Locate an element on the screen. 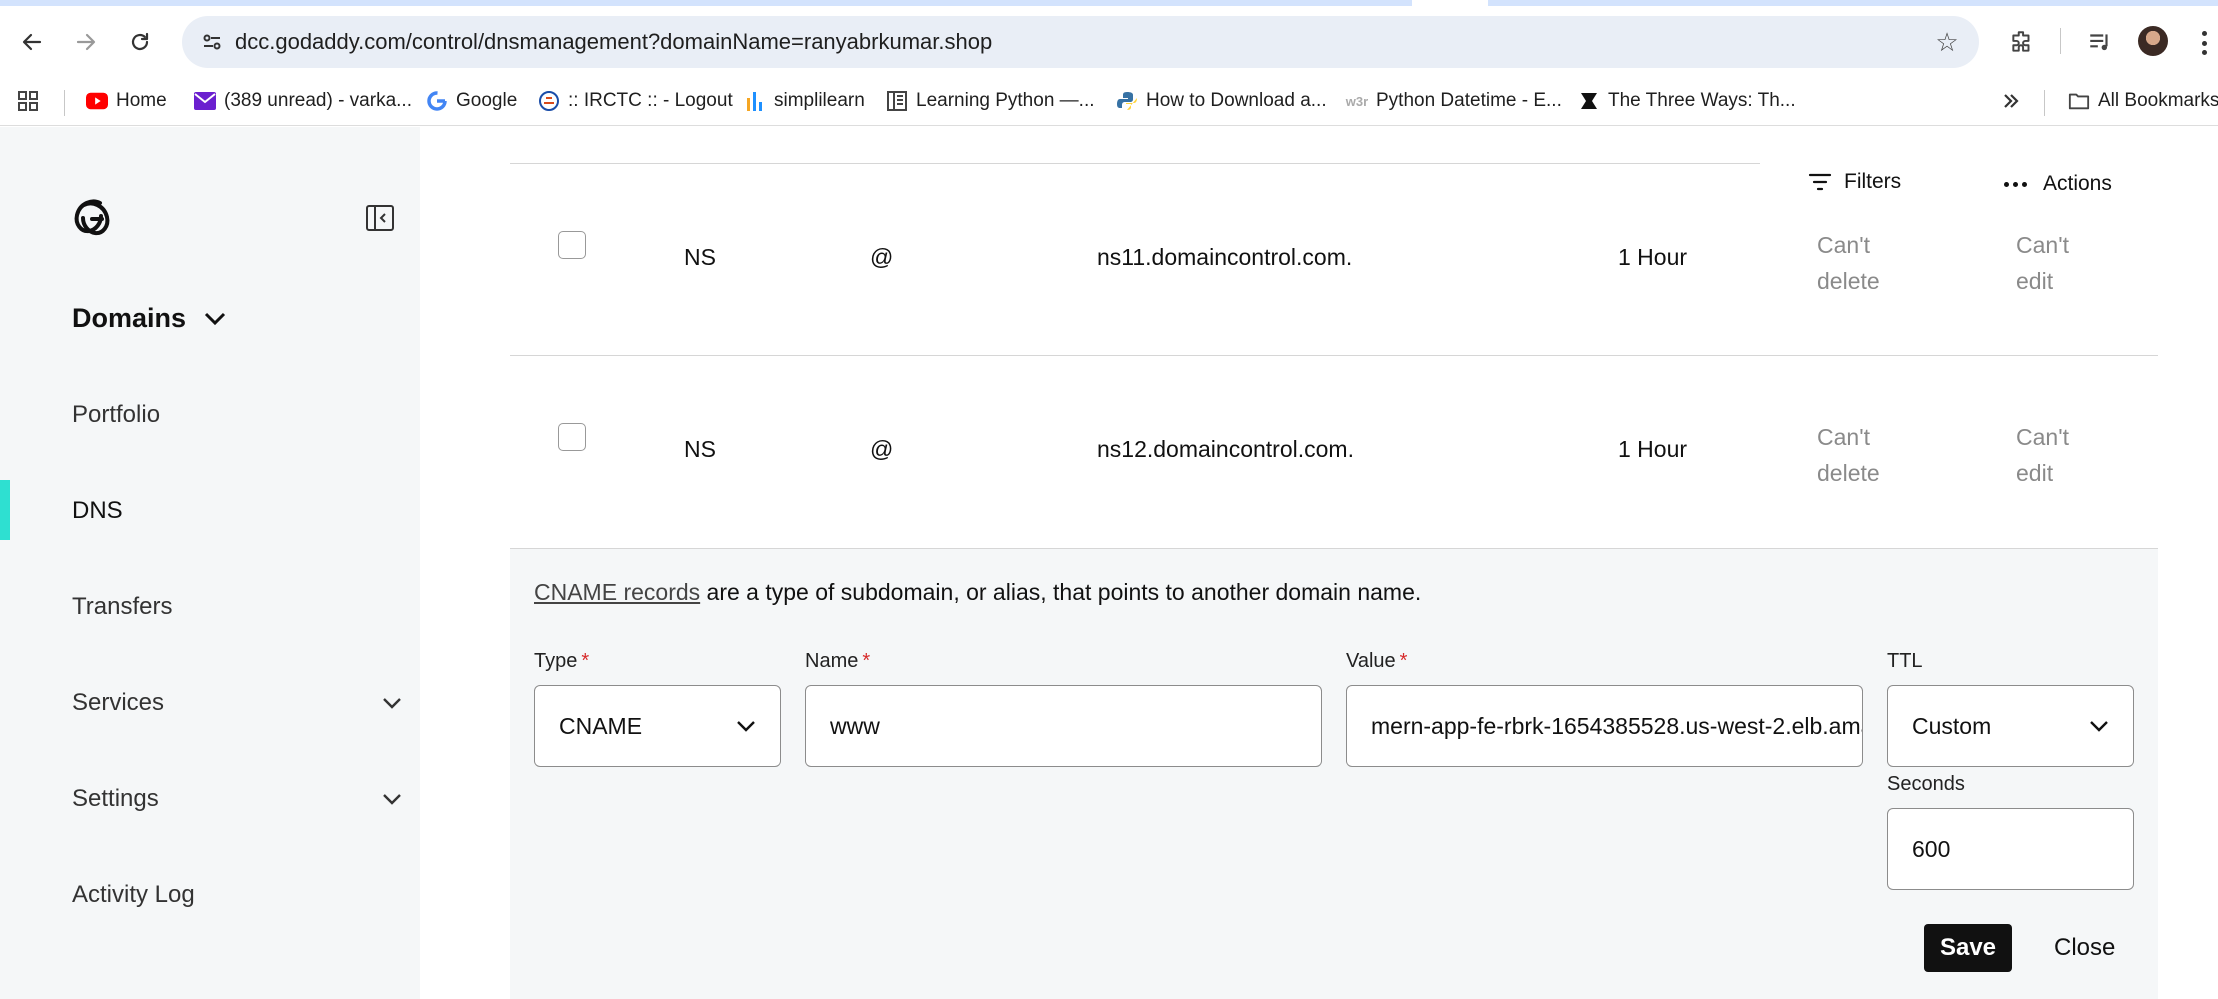 Image resolution: width=2218 pixels, height=999 pixels. godaddy-logo-icon is located at coordinates (92, 217).